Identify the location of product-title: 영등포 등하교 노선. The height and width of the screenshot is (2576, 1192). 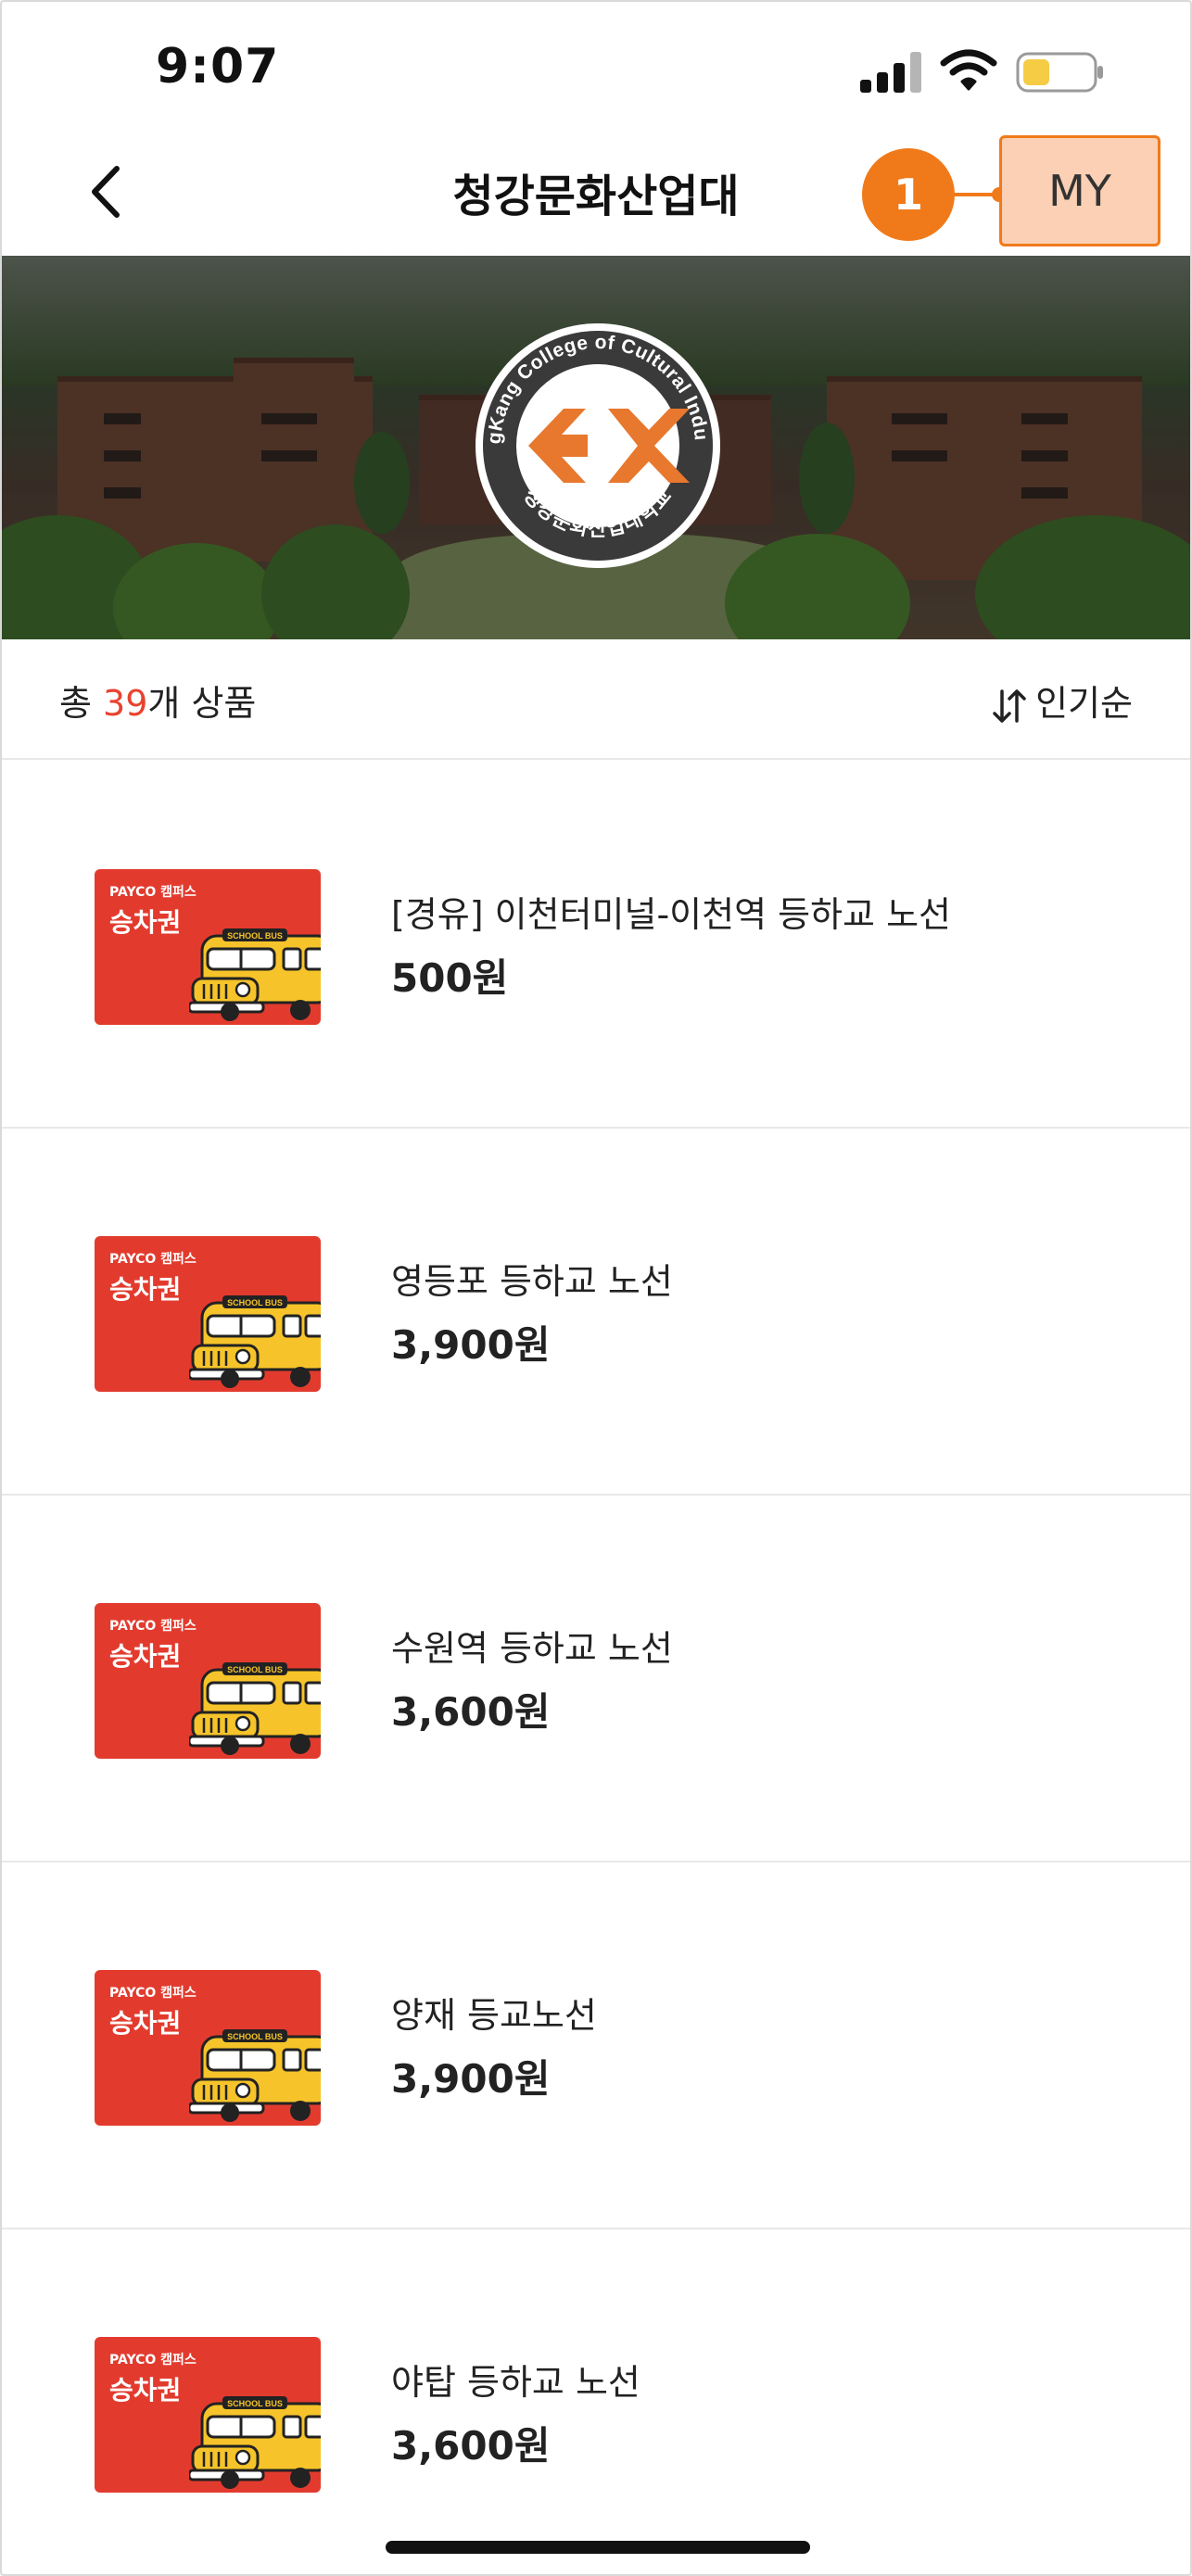
(532, 1281).